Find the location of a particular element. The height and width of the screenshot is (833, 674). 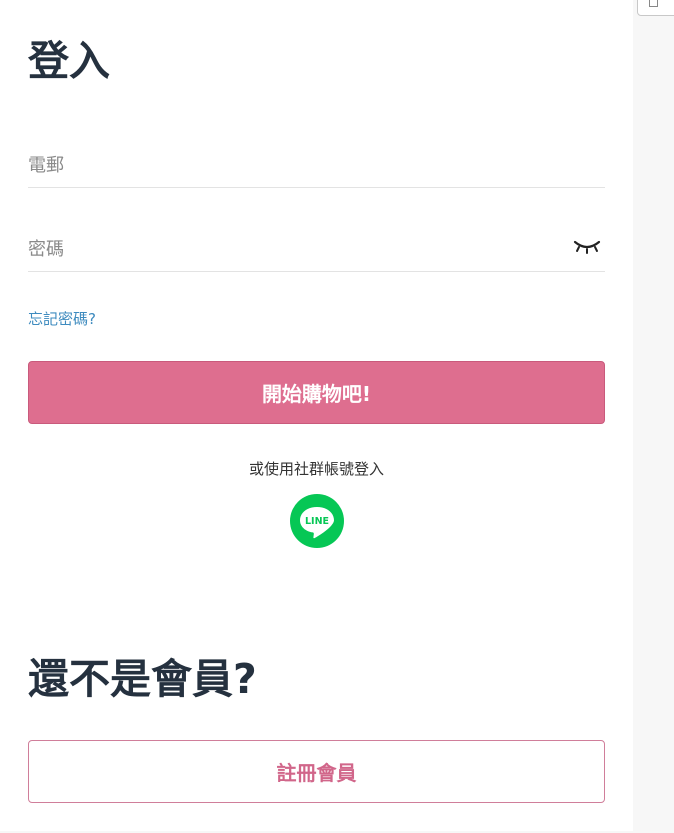

email-input is located at coordinates (316, 165).